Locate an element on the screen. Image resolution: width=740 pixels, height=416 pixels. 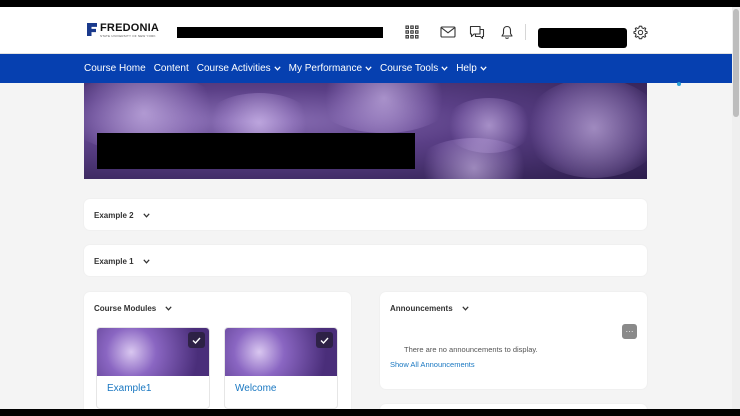
widget-header: Announcements is located at coordinates (429, 308).